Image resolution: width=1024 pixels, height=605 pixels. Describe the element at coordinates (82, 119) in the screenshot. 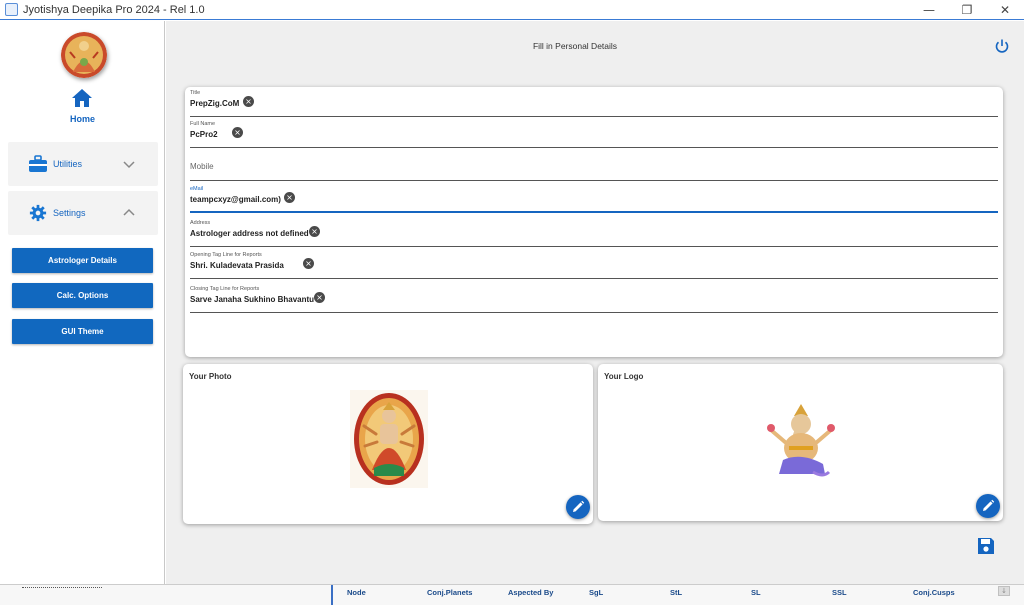

I see `home-label: Home` at that location.